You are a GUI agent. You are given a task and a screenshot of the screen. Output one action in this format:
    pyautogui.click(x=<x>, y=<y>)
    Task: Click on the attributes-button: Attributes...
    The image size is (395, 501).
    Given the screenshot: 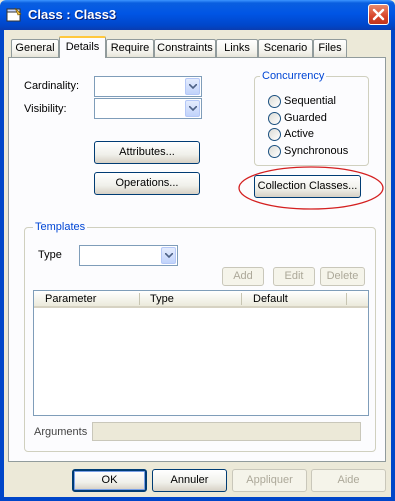 What is the action you would take?
    pyautogui.click(x=147, y=152)
    